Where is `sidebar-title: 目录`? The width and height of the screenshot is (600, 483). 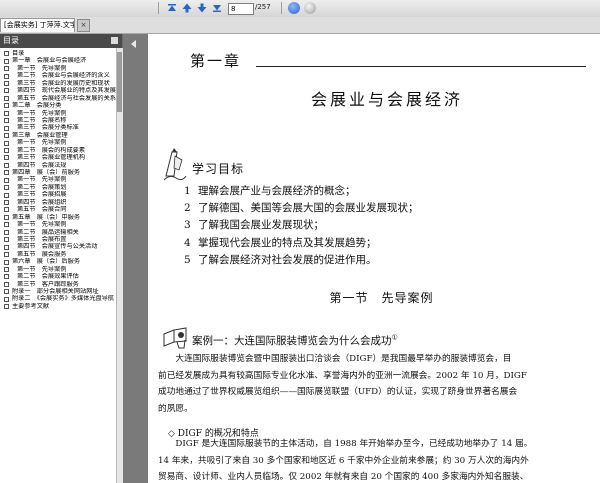 sidebar-title: 目录 is located at coordinates (11, 40).